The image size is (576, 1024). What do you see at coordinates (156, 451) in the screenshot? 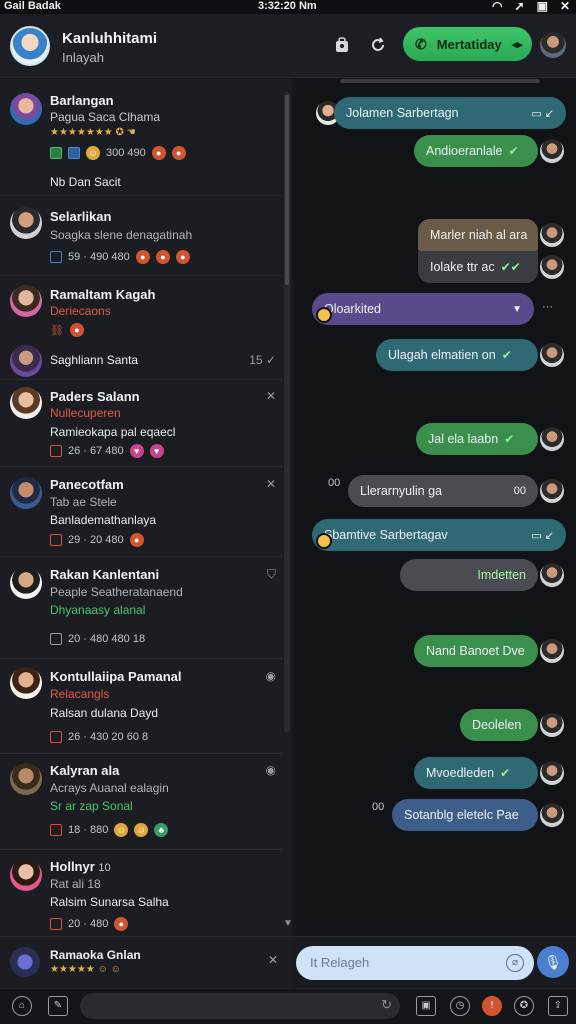
I see `emoji-icon: ♥` at bounding box center [156, 451].